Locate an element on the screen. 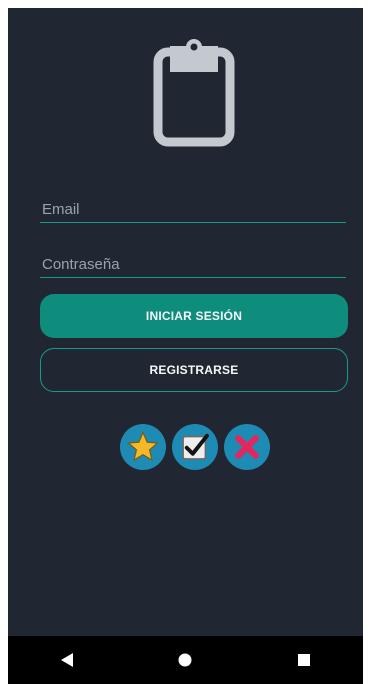  register-button: REGISTRARSE is located at coordinates (194, 370).